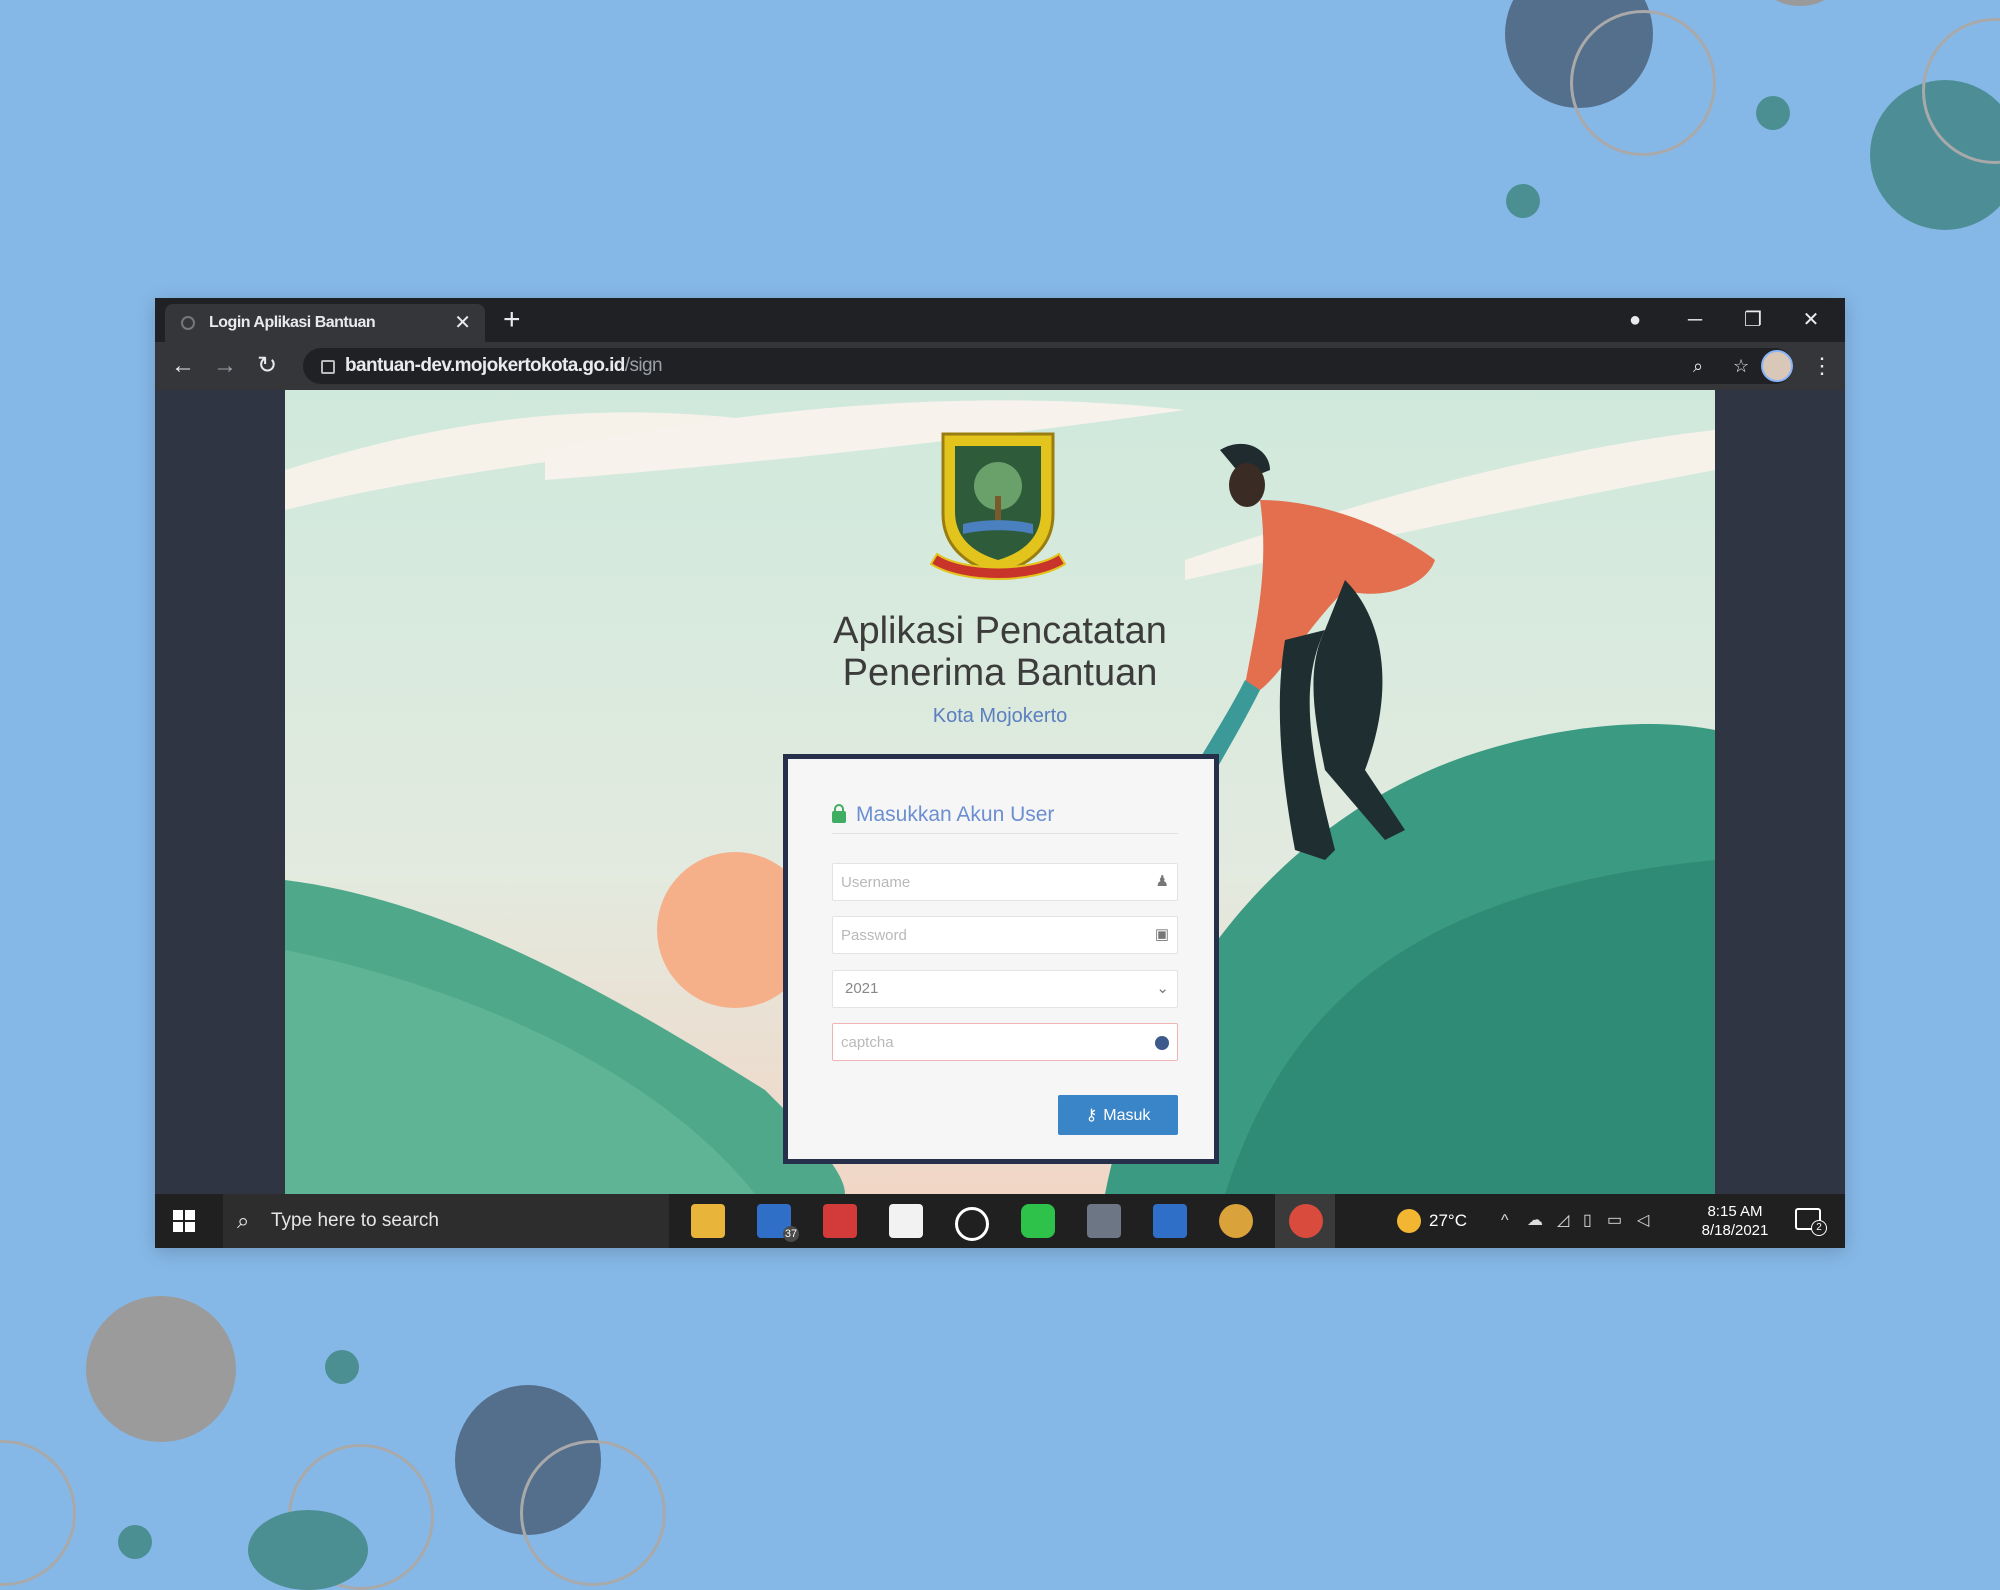 Image resolution: width=2000 pixels, height=1590 pixels. What do you see at coordinates (840, 1221) in the screenshot?
I see `gift-app-icon` at bounding box center [840, 1221].